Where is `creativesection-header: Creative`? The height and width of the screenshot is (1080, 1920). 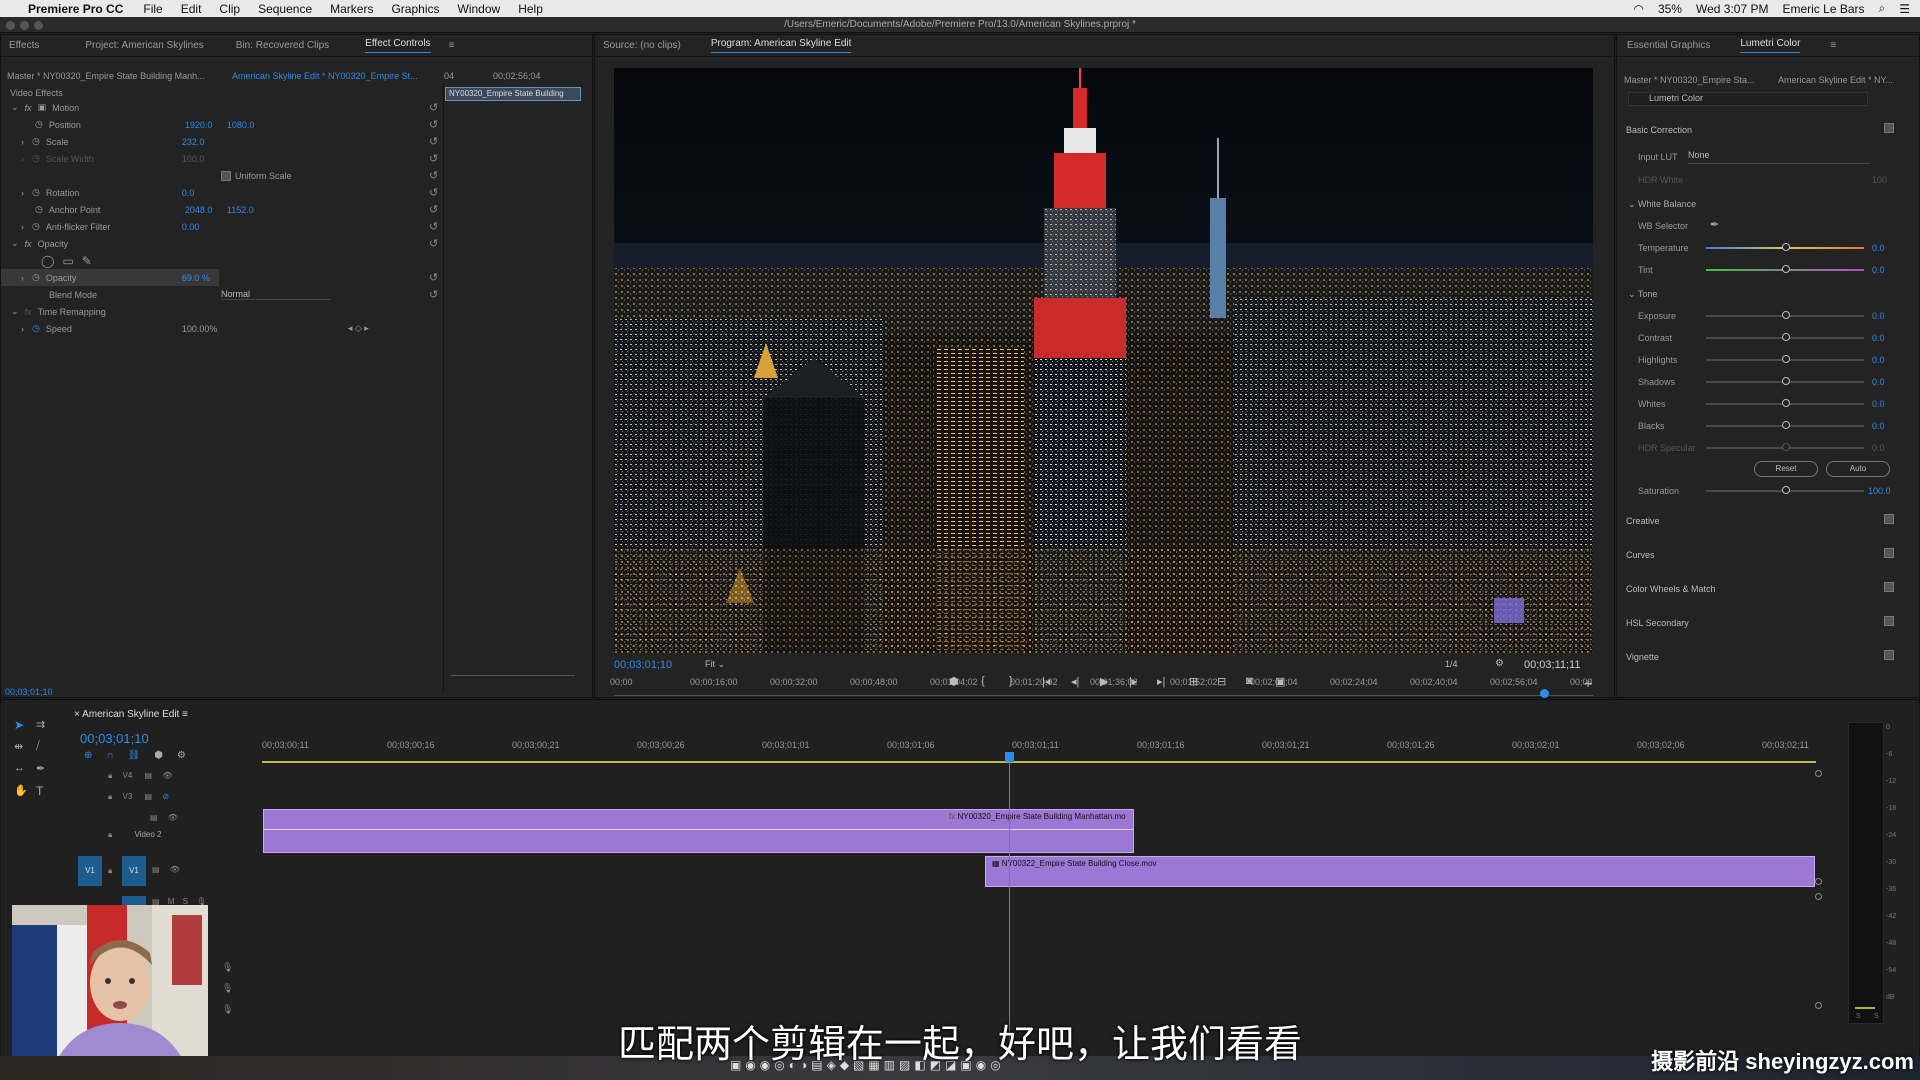
creativesection-header: Creative is located at coordinates (1643, 521).